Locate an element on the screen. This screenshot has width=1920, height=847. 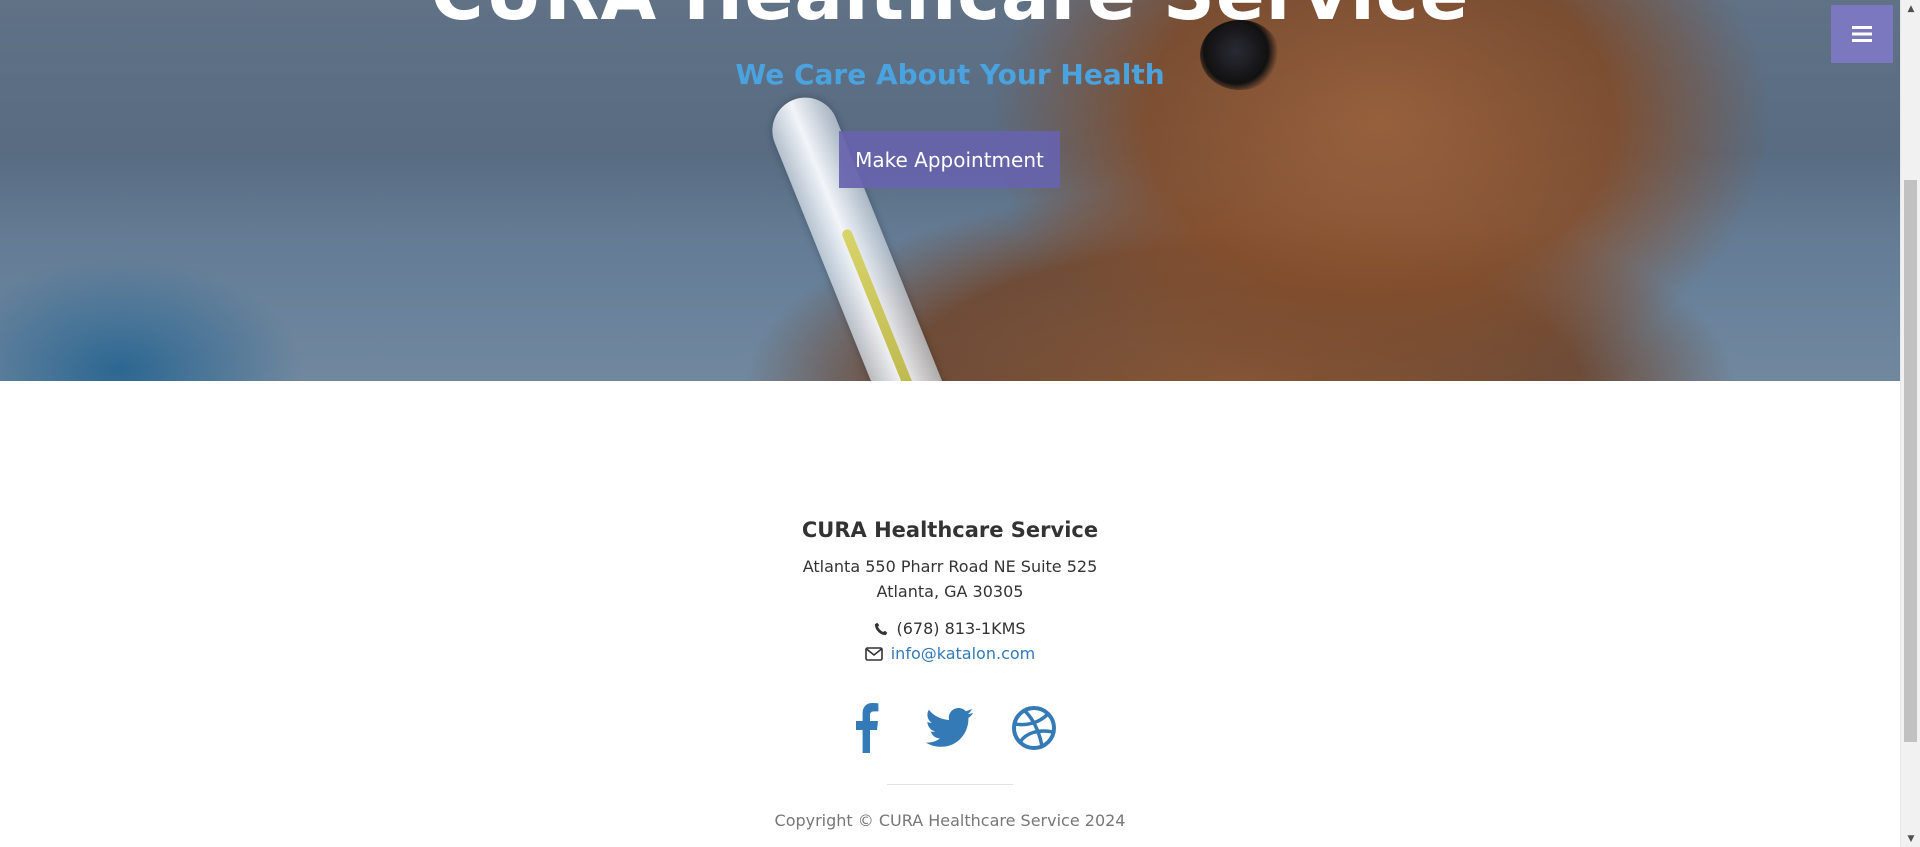
copyright-text: Copyright © CURA Healthcare Service 2024 is located at coordinates (950, 820).